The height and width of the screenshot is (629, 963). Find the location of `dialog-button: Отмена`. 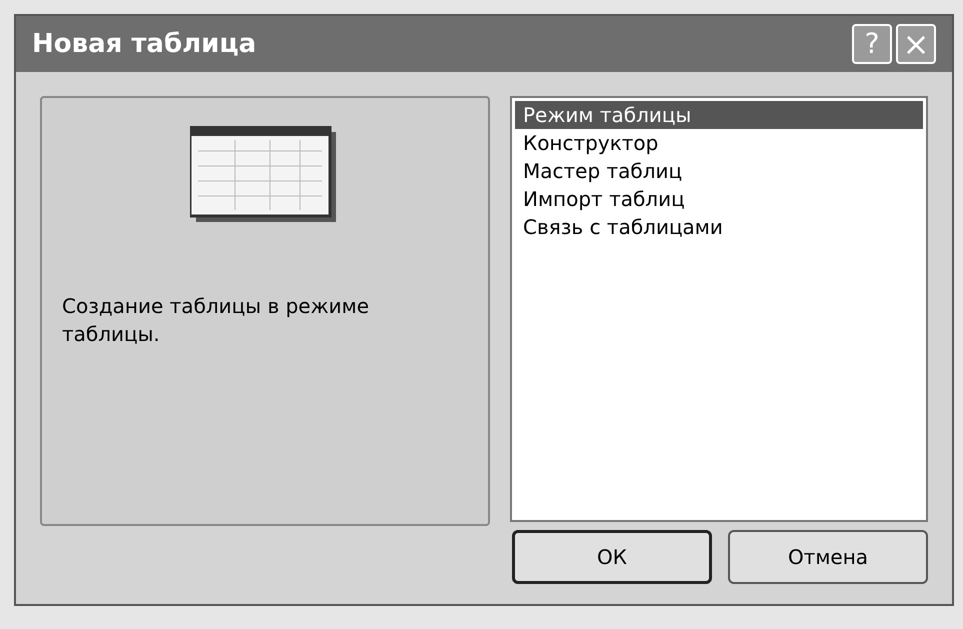

dialog-button: Отмена is located at coordinates (828, 557).